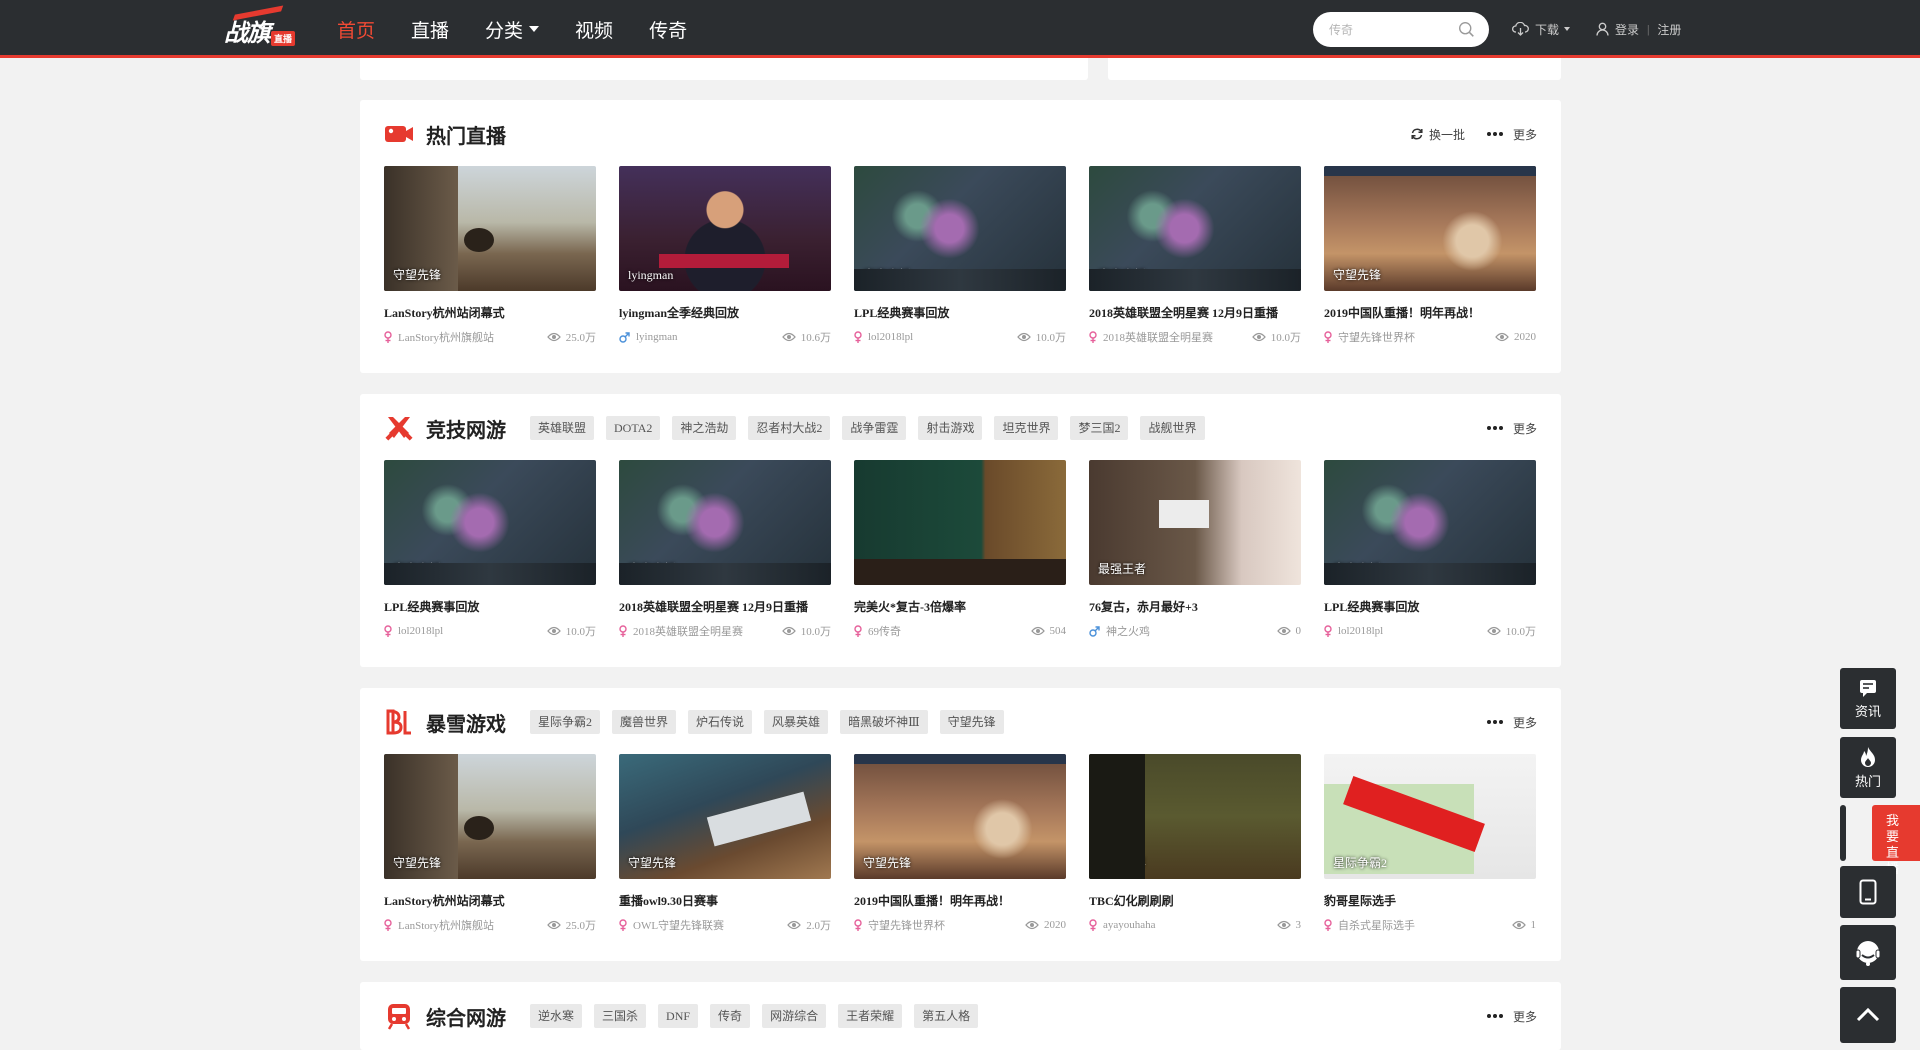 The height and width of the screenshot is (1050, 1920). What do you see at coordinates (1195, 900) in the screenshot?
I see `stream-title: TBC幻化刷刷刷` at bounding box center [1195, 900].